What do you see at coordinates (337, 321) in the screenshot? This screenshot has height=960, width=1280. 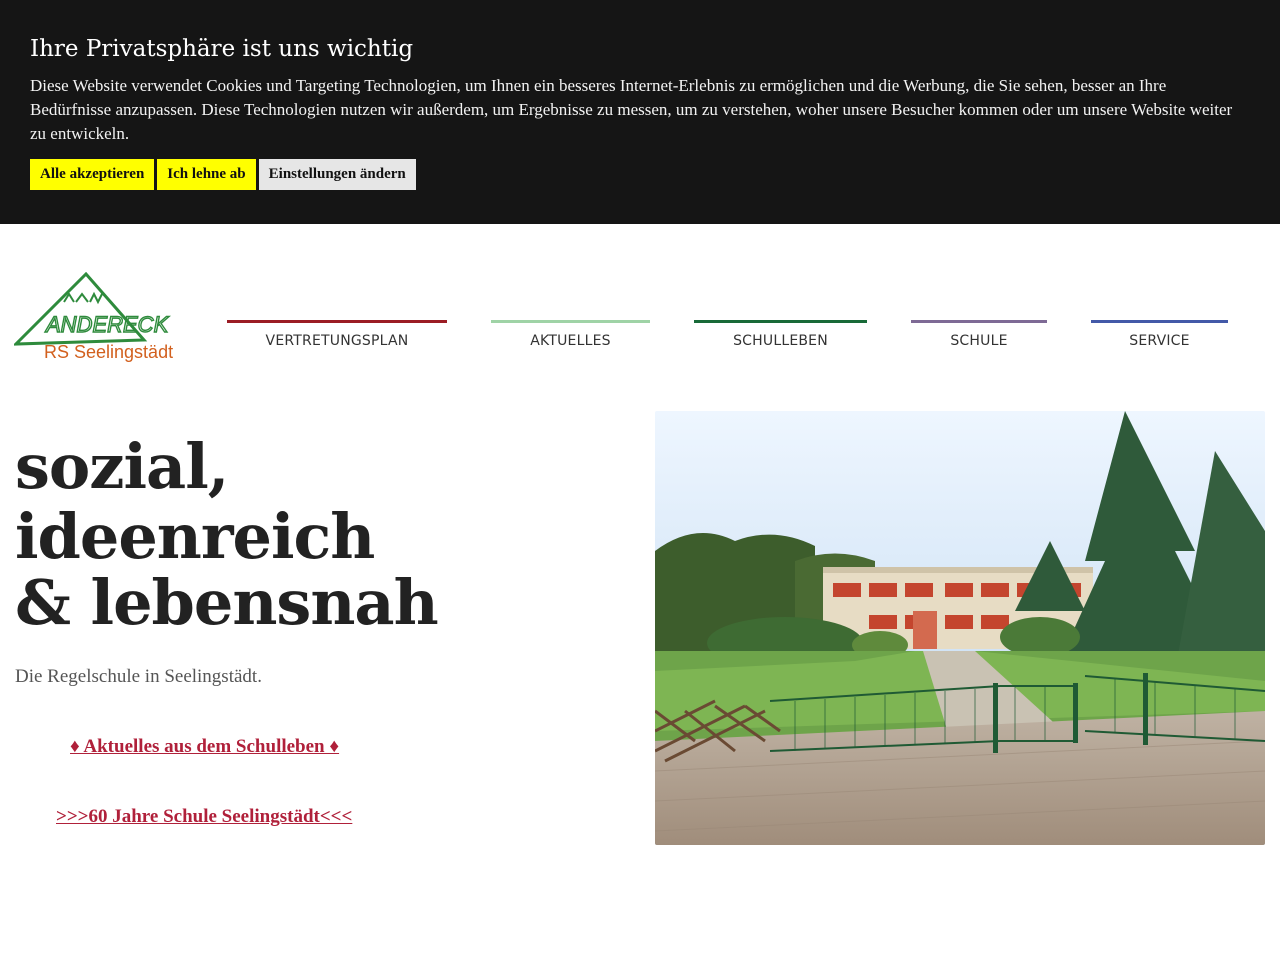 I see `nav-bar-vertretungsplan` at bounding box center [337, 321].